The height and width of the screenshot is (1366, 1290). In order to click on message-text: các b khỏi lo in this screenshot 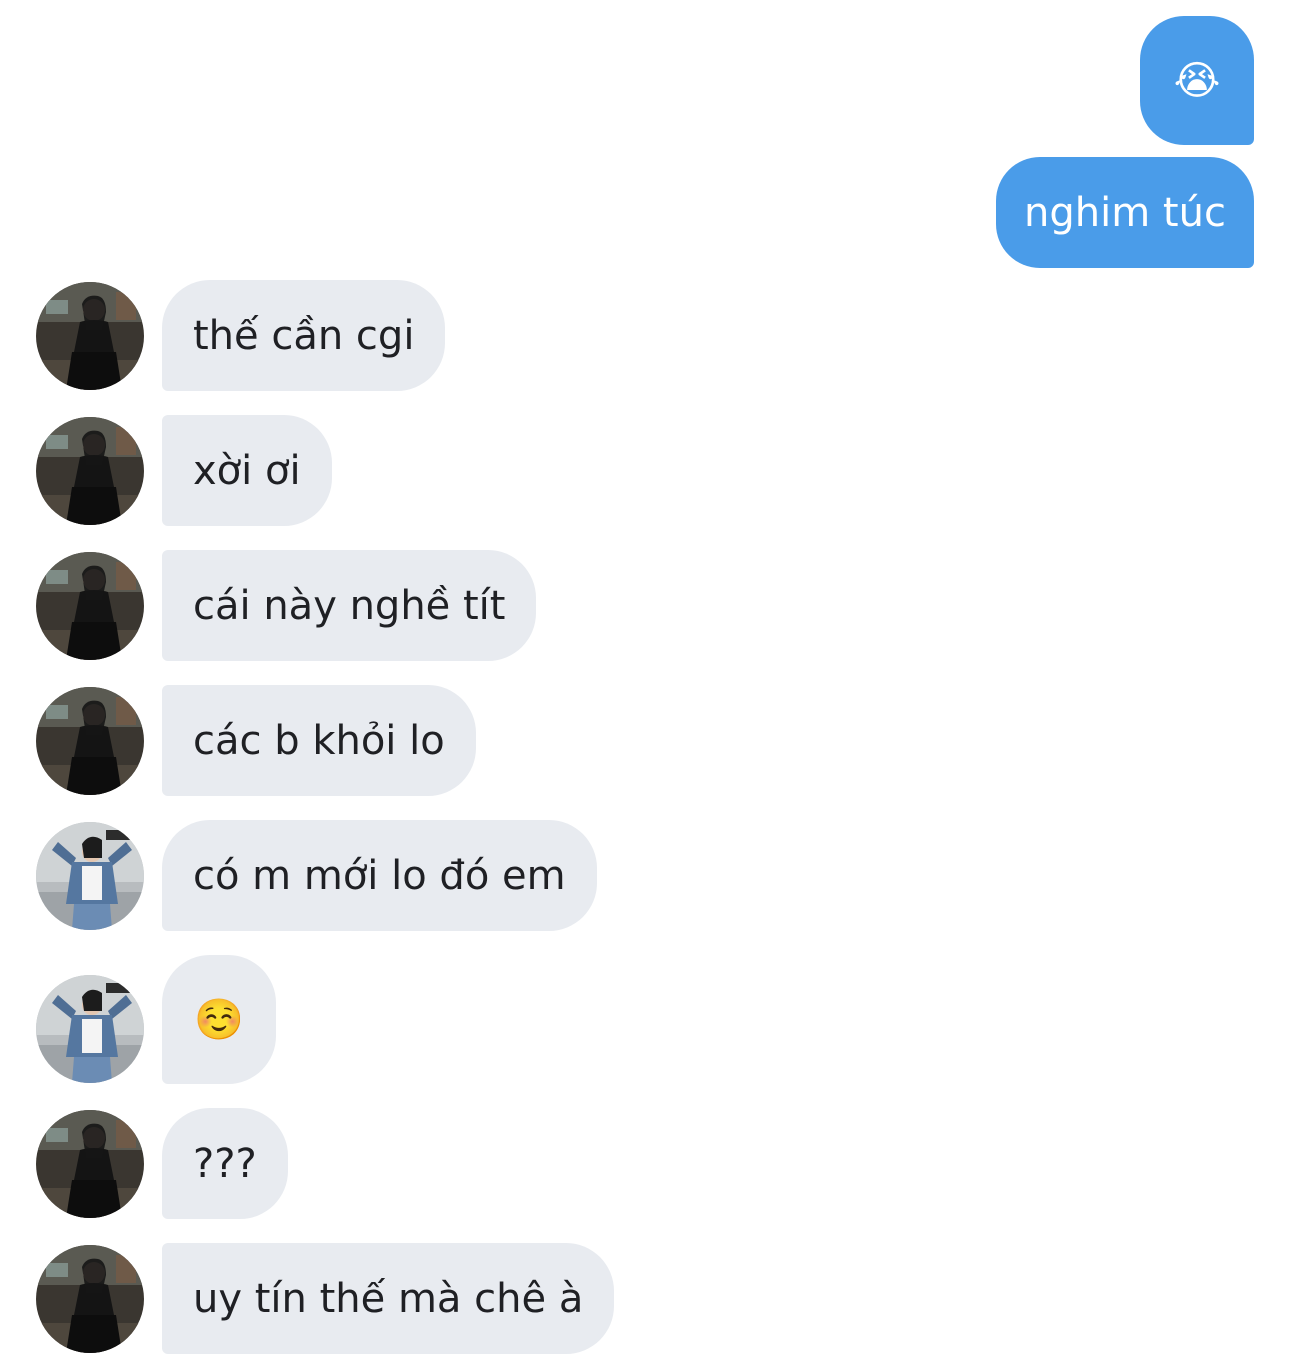, I will do `click(319, 740)`.